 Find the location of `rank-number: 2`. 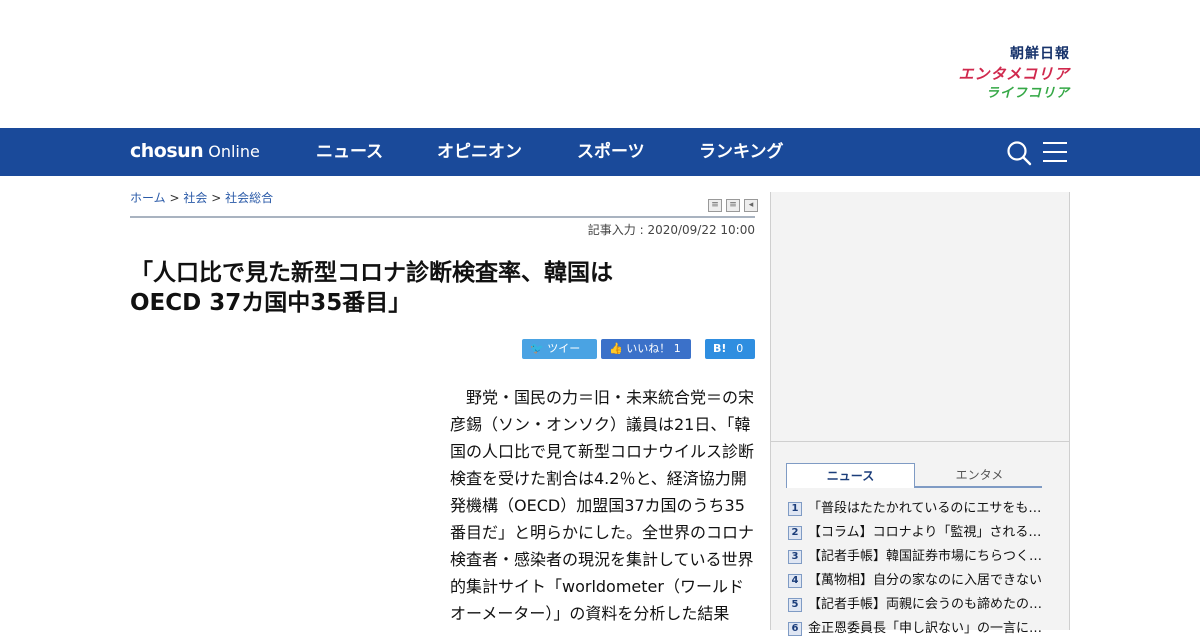

rank-number: 2 is located at coordinates (795, 533).